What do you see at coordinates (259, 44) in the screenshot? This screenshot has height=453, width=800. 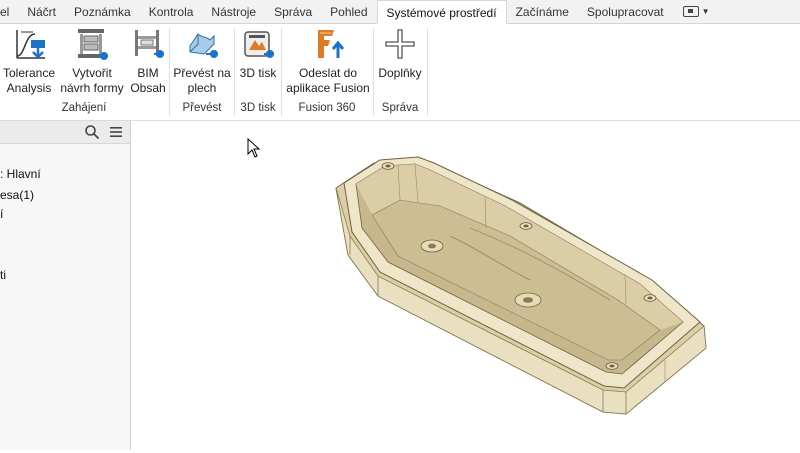 I see `3d-print-icon` at bounding box center [259, 44].